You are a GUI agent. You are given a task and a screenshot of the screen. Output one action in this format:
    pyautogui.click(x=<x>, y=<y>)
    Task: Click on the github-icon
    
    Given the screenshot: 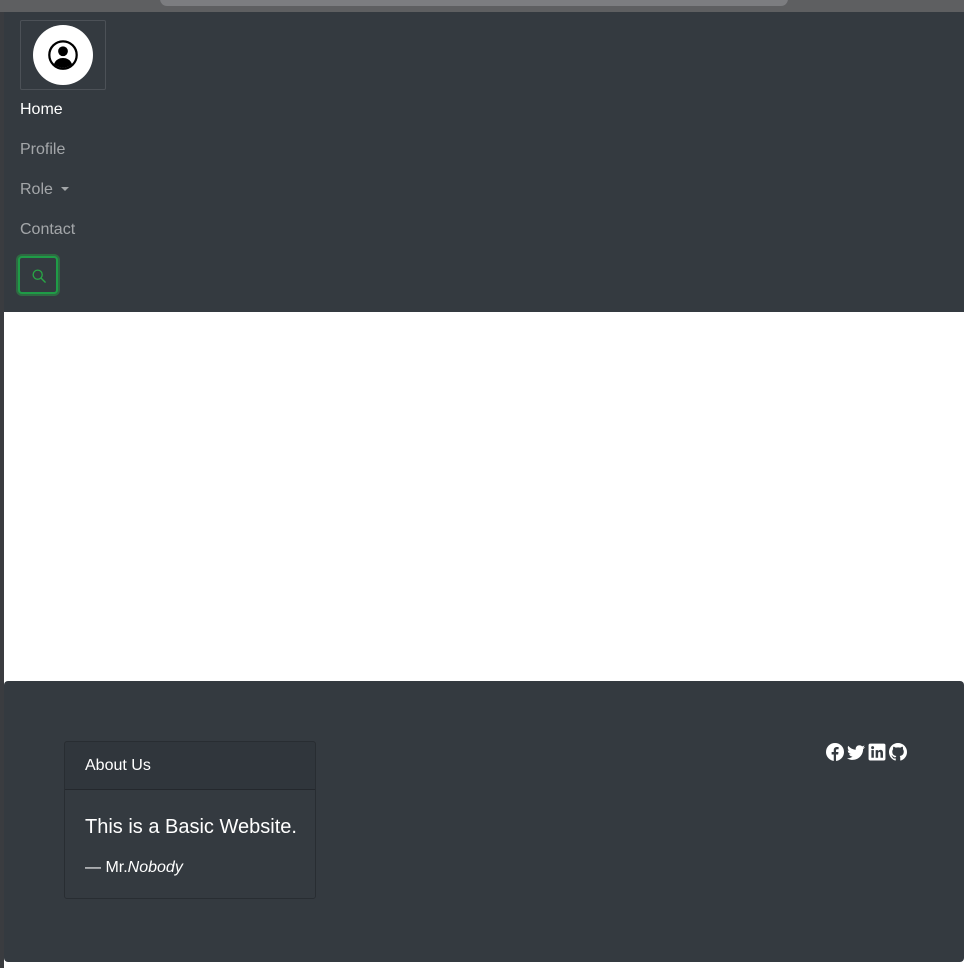 What is the action you would take?
    pyautogui.click(x=898, y=752)
    